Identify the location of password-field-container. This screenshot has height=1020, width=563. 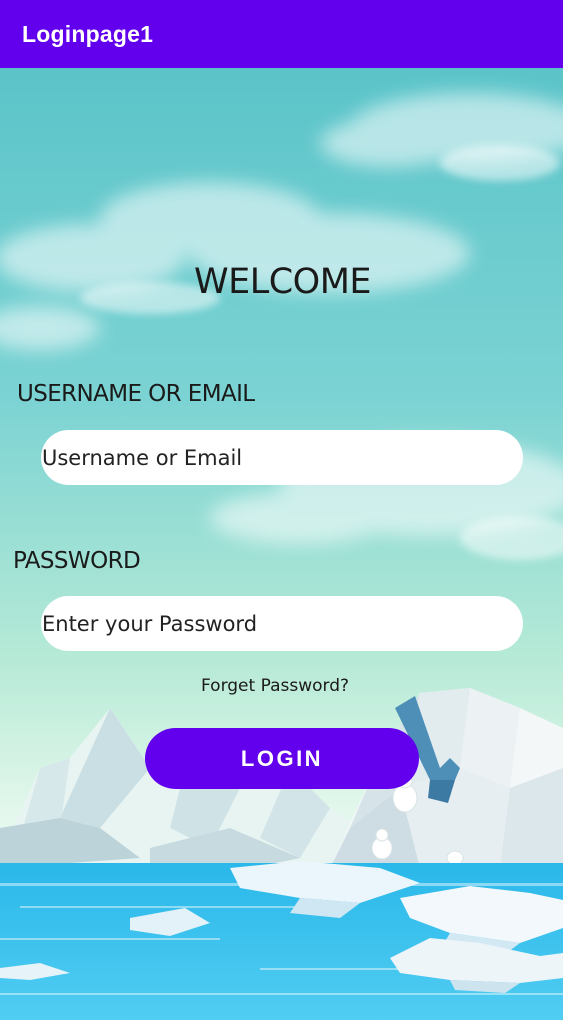
(282, 623).